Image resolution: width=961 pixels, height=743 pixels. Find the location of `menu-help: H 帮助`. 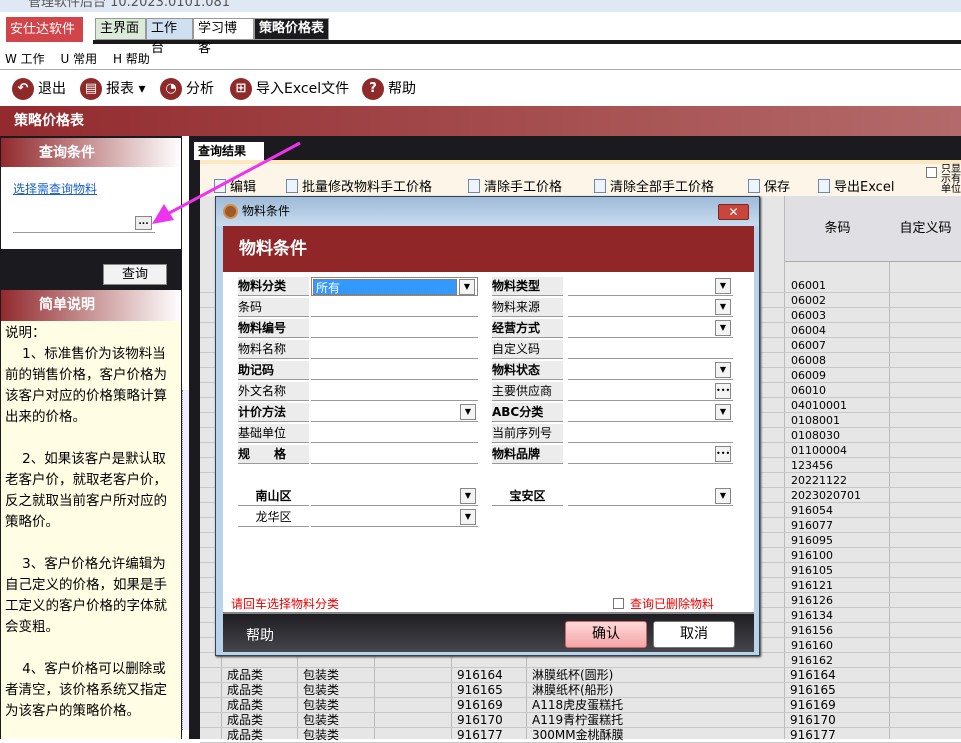

menu-help: H 帮助 is located at coordinates (131, 59).